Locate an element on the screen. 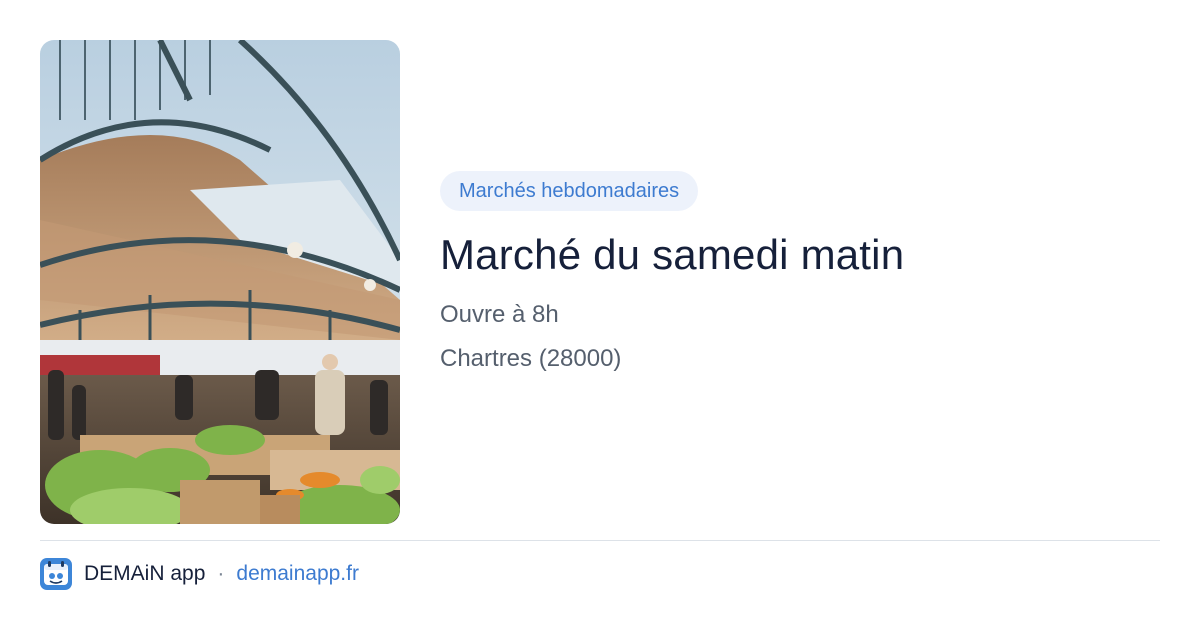  app-name: DEMAiN app is located at coordinates (145, 573).